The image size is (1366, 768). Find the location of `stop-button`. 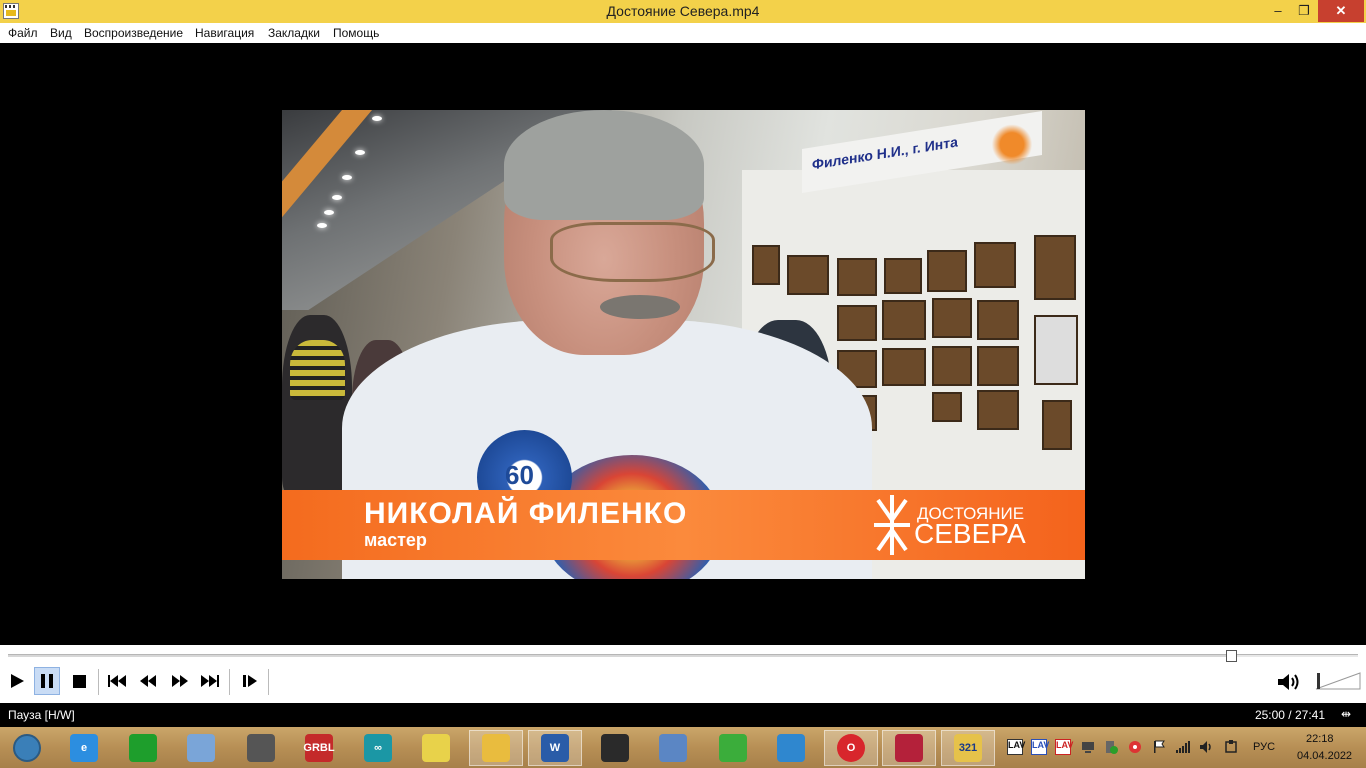

stop-button is located at coordinates (79, 681).